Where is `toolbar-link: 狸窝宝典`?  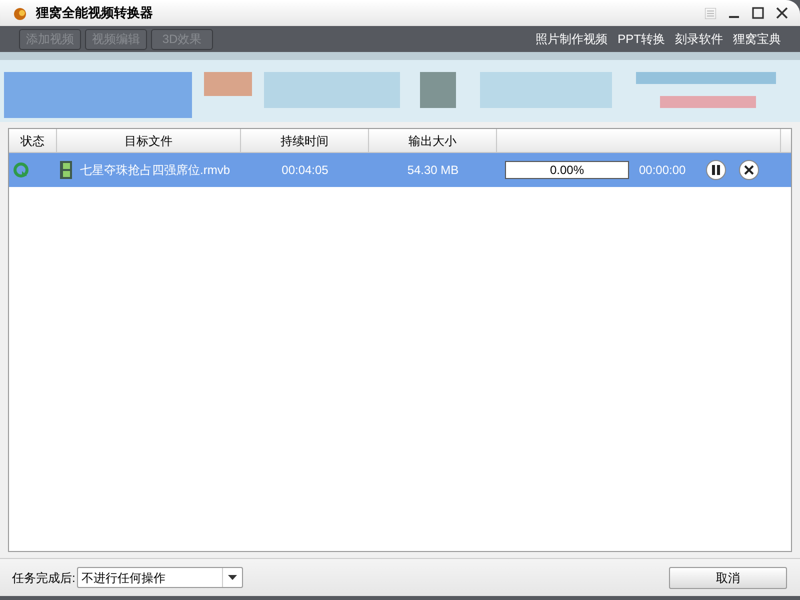
toolbar-link: 狸窝宝典 is located at coordinates (757, 39).